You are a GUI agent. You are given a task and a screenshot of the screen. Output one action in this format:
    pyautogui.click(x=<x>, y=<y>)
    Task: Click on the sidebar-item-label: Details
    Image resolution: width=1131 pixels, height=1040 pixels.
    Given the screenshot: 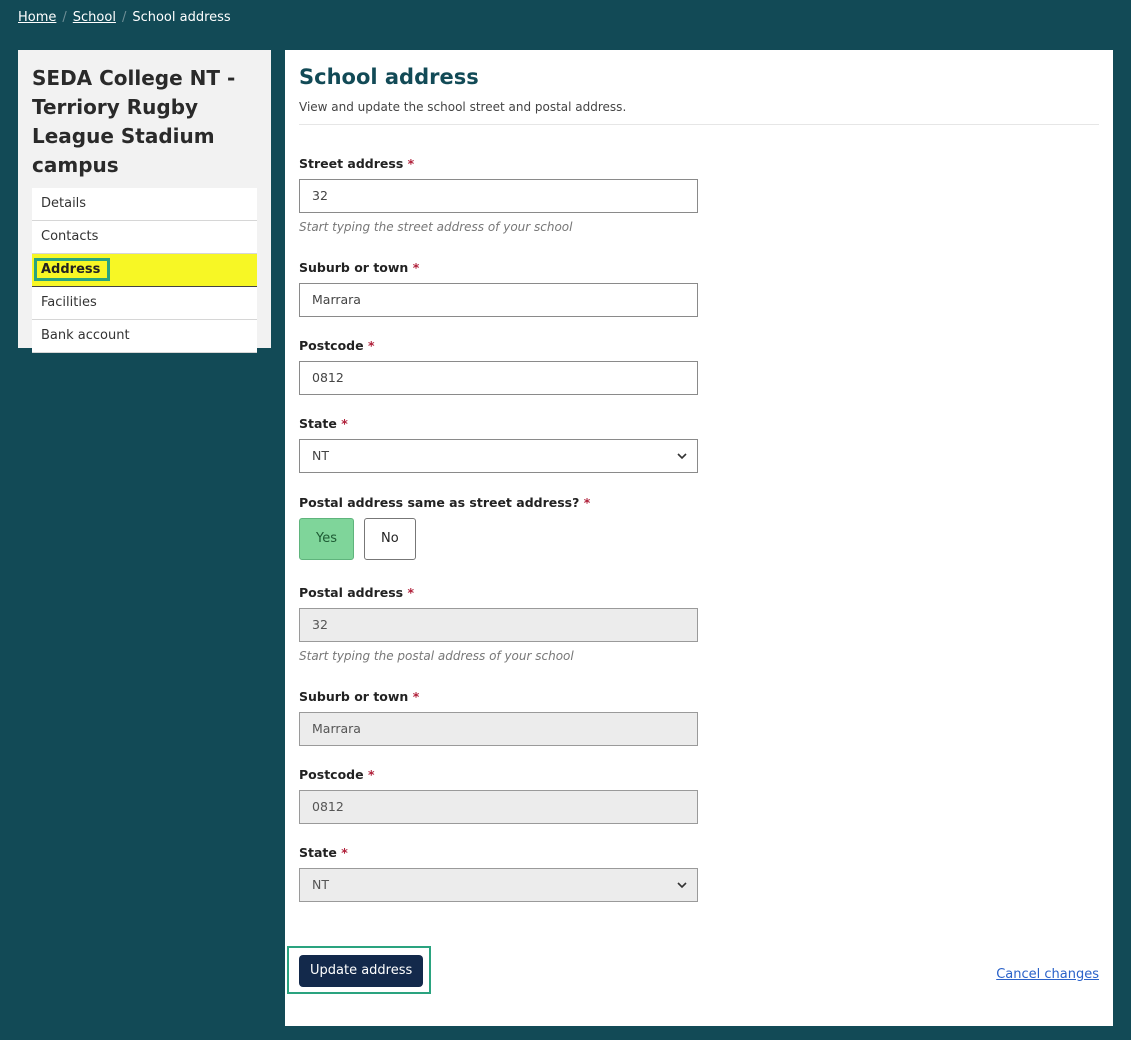 What is the action you would take?
    pyautogui.click(x=64, y=203)
    